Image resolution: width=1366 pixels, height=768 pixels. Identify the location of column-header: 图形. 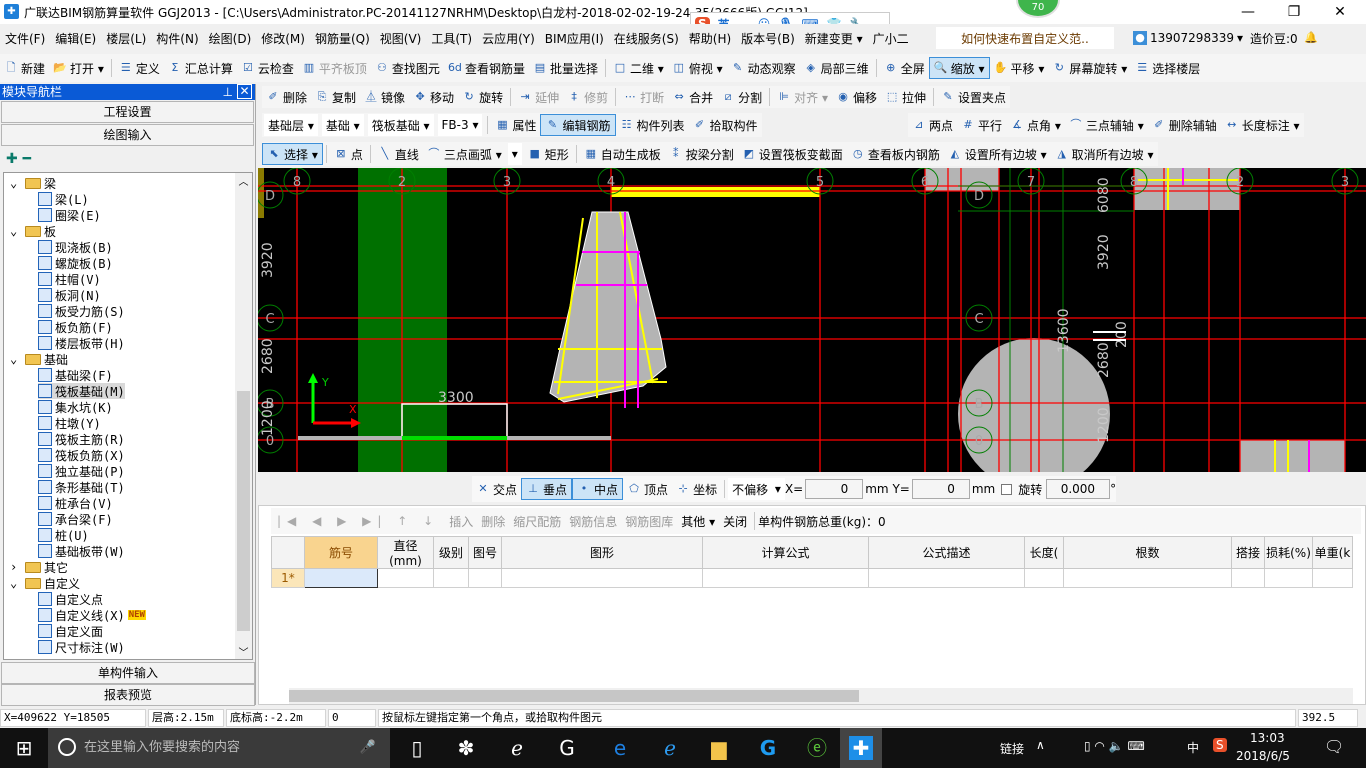
(602, 552).